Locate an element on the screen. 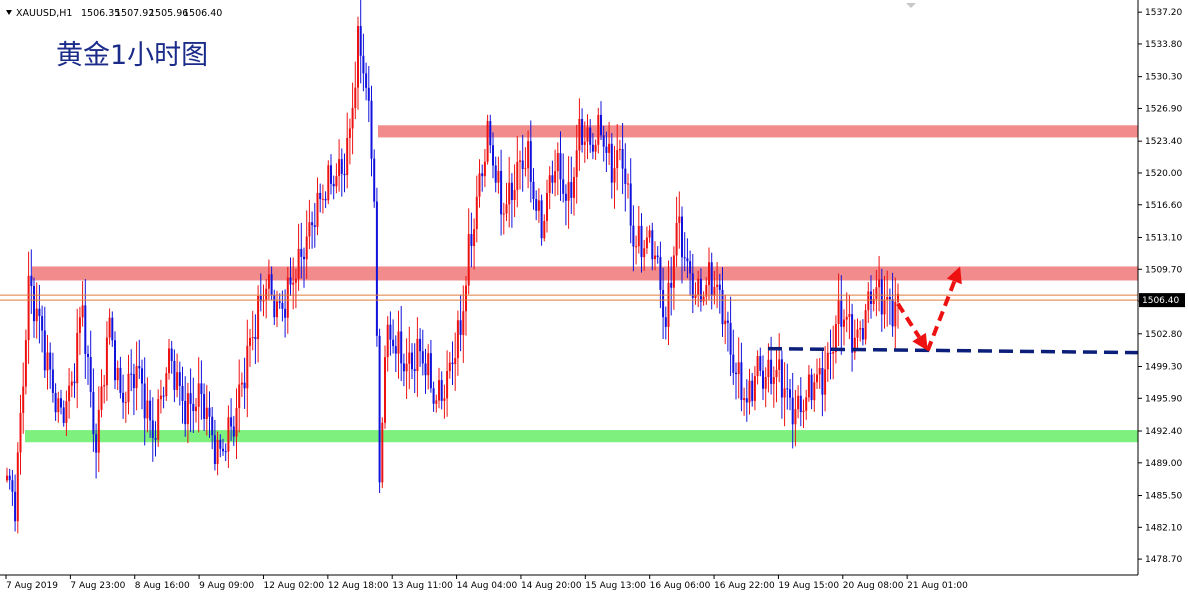 The width and height of the screenshot is (1188, 603). price-tag-label: 1506.40 is located at coordinates (1160, 301).